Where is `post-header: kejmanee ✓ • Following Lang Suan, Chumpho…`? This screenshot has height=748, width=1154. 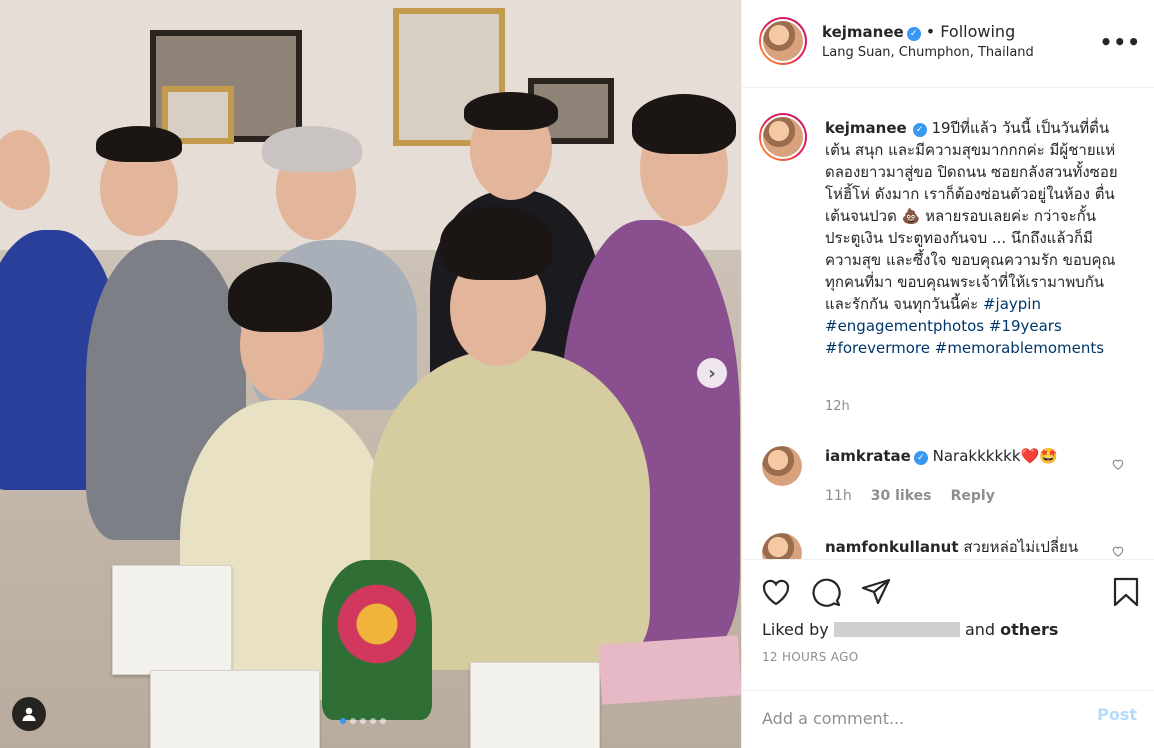 post-header: kejmanee ✓ • Following Lang Suan, Chumpho… is located at coordinates (948, 44).